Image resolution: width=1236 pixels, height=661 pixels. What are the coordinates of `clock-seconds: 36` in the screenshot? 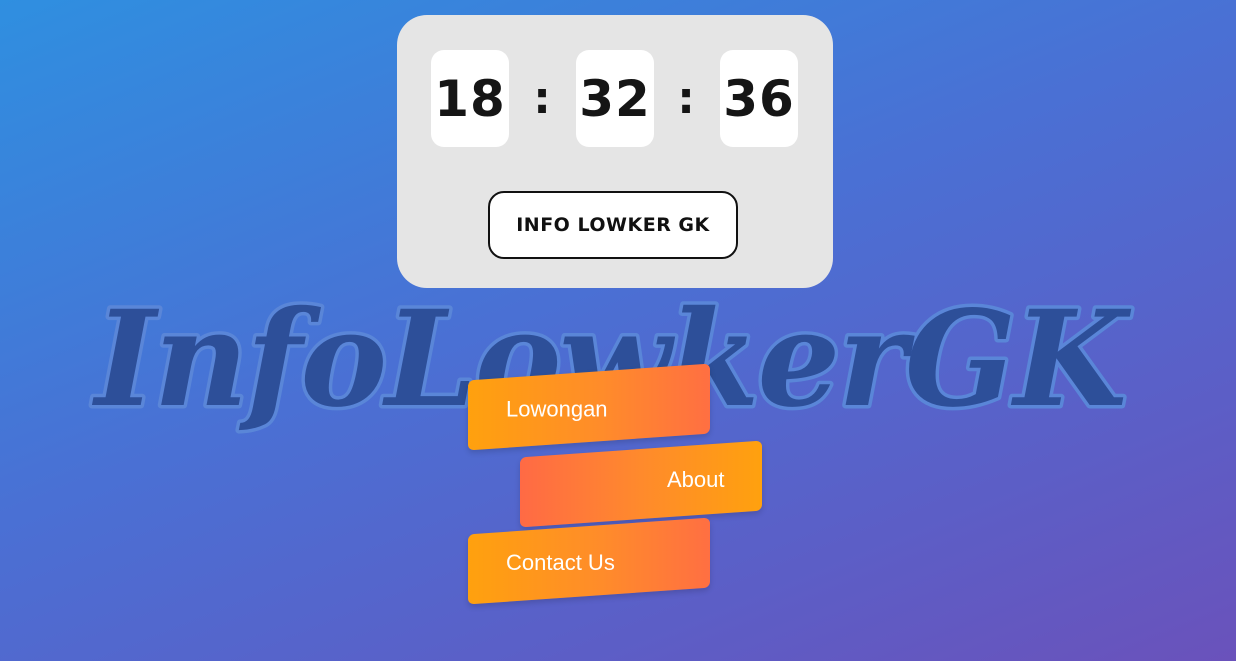 It's located at (759, 98).